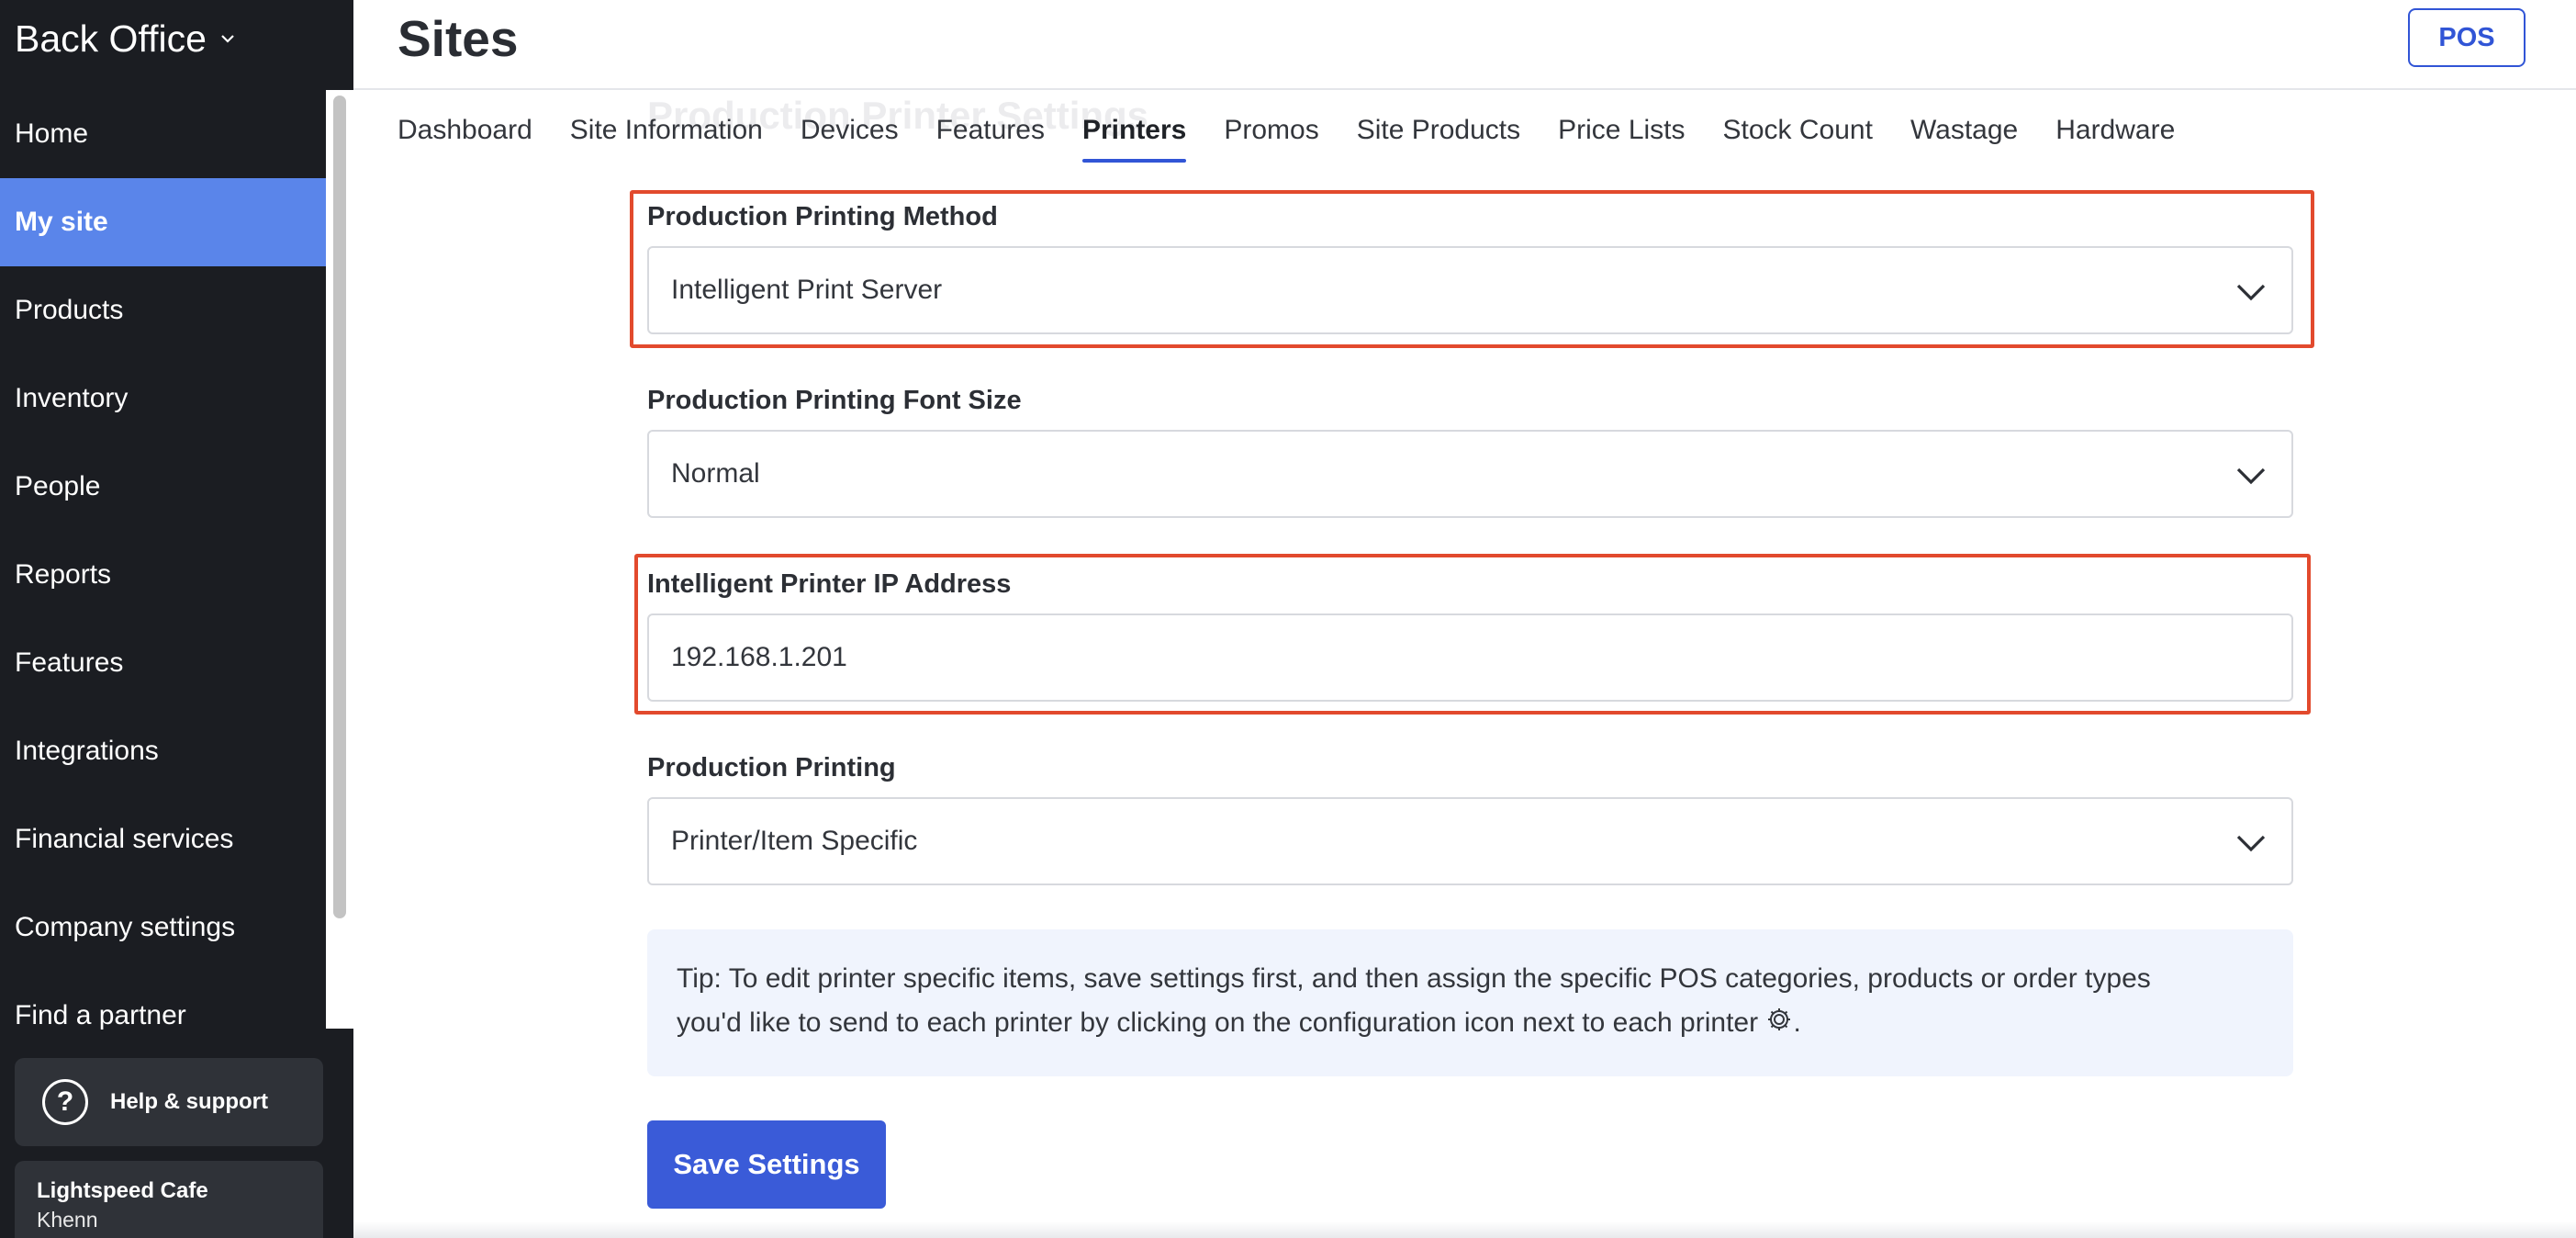 This screenshot has height=1238, width=2576. What do you see at coordinates (163, 663) in the screenshot?
I see `sidebar-item-features: Features` at bounding box center [163, 663].